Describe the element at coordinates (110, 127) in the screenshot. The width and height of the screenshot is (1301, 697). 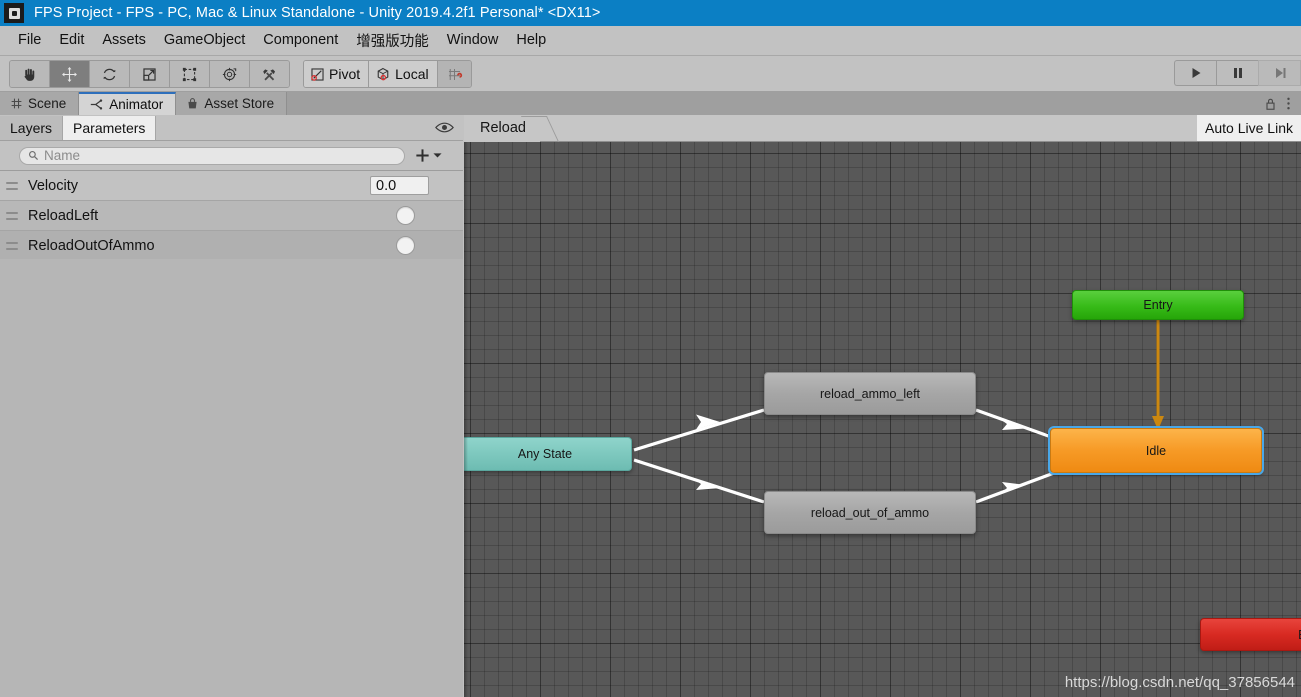
I see `subtab-parameters: Parameters` at that location.